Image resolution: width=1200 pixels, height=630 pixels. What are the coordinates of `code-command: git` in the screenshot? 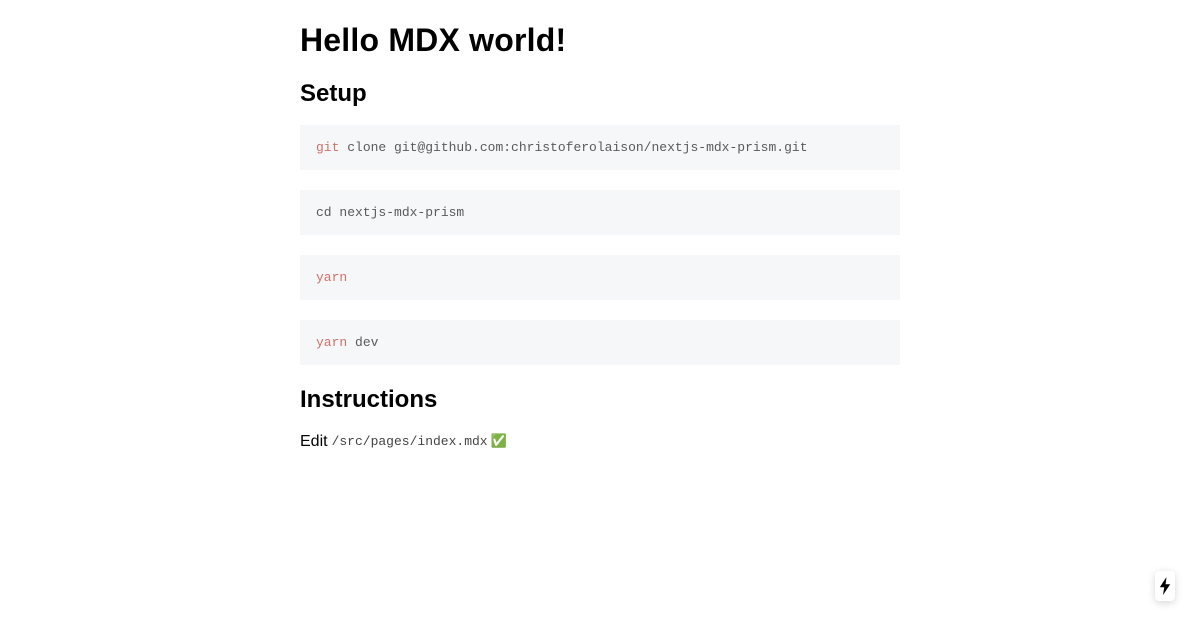 It's located at (328, 147).